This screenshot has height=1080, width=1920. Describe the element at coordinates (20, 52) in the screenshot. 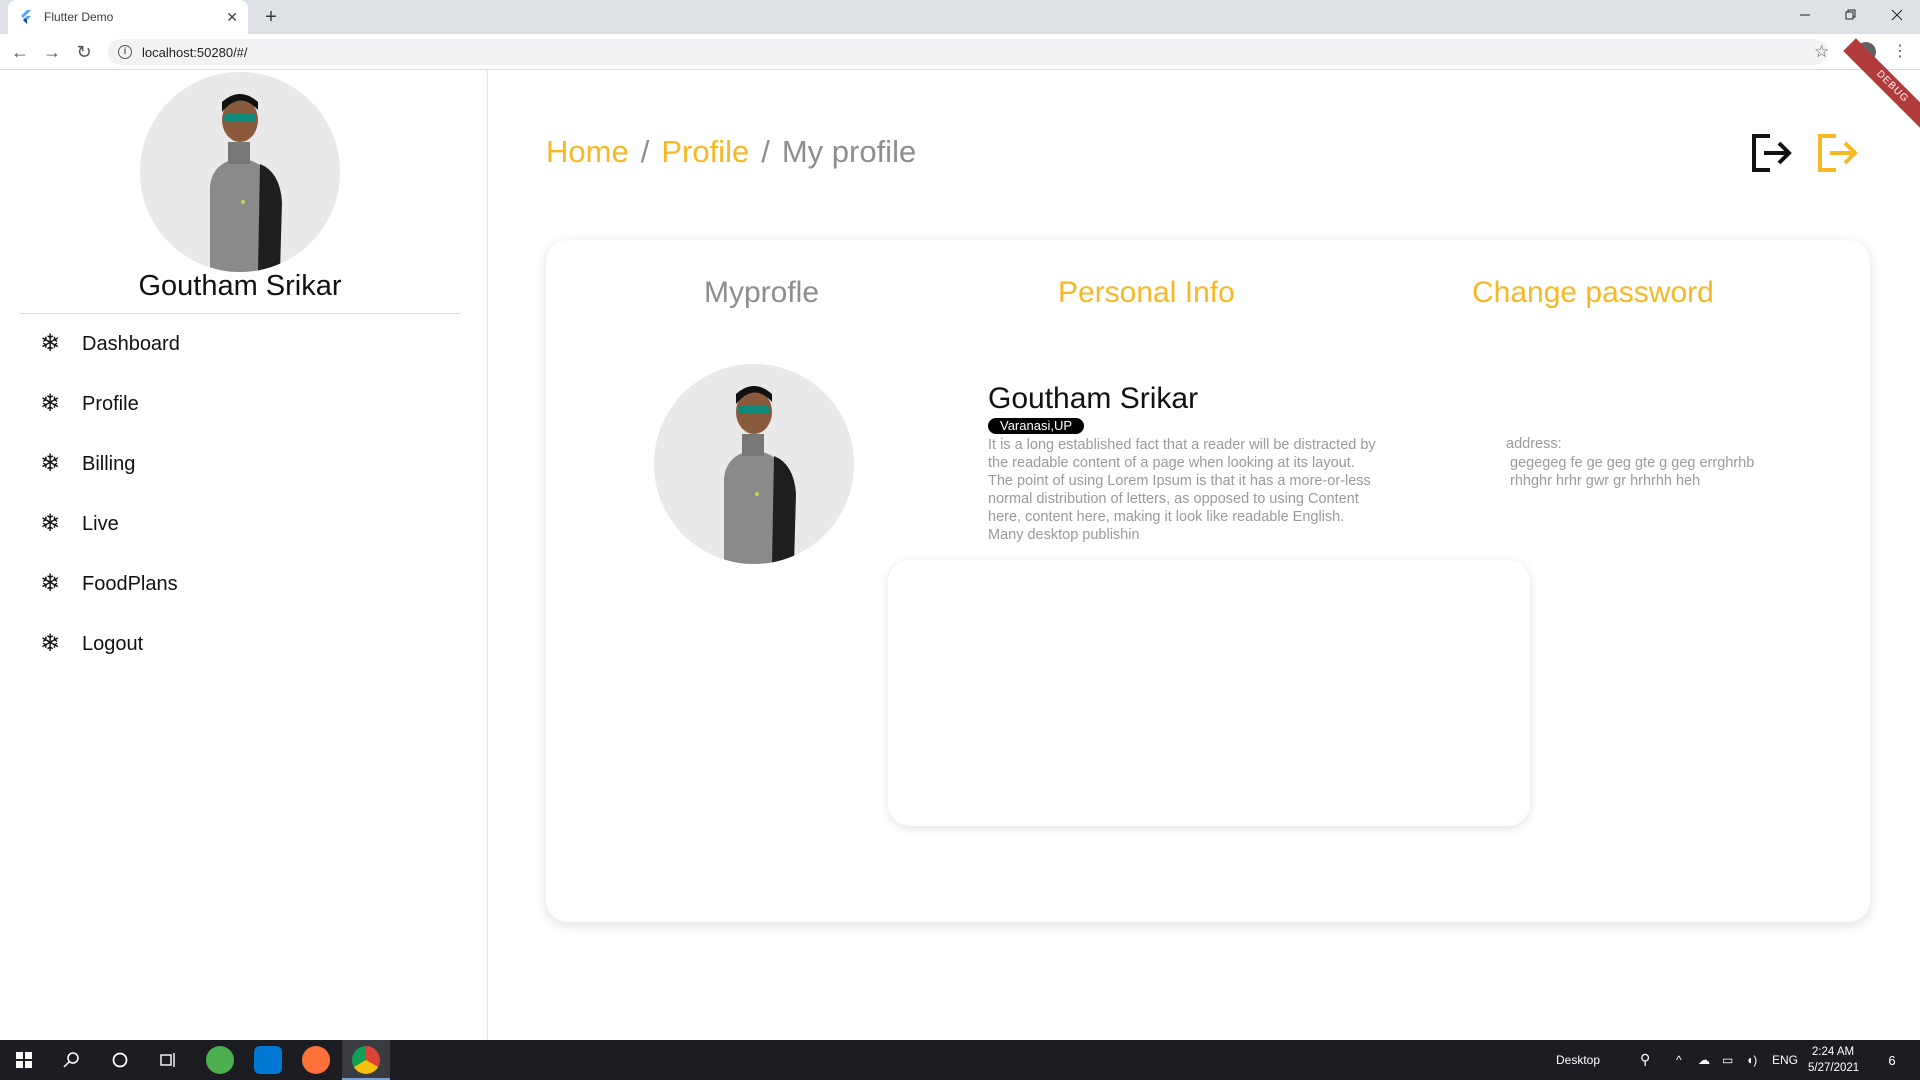

I see `back-icon: ←` at that location.